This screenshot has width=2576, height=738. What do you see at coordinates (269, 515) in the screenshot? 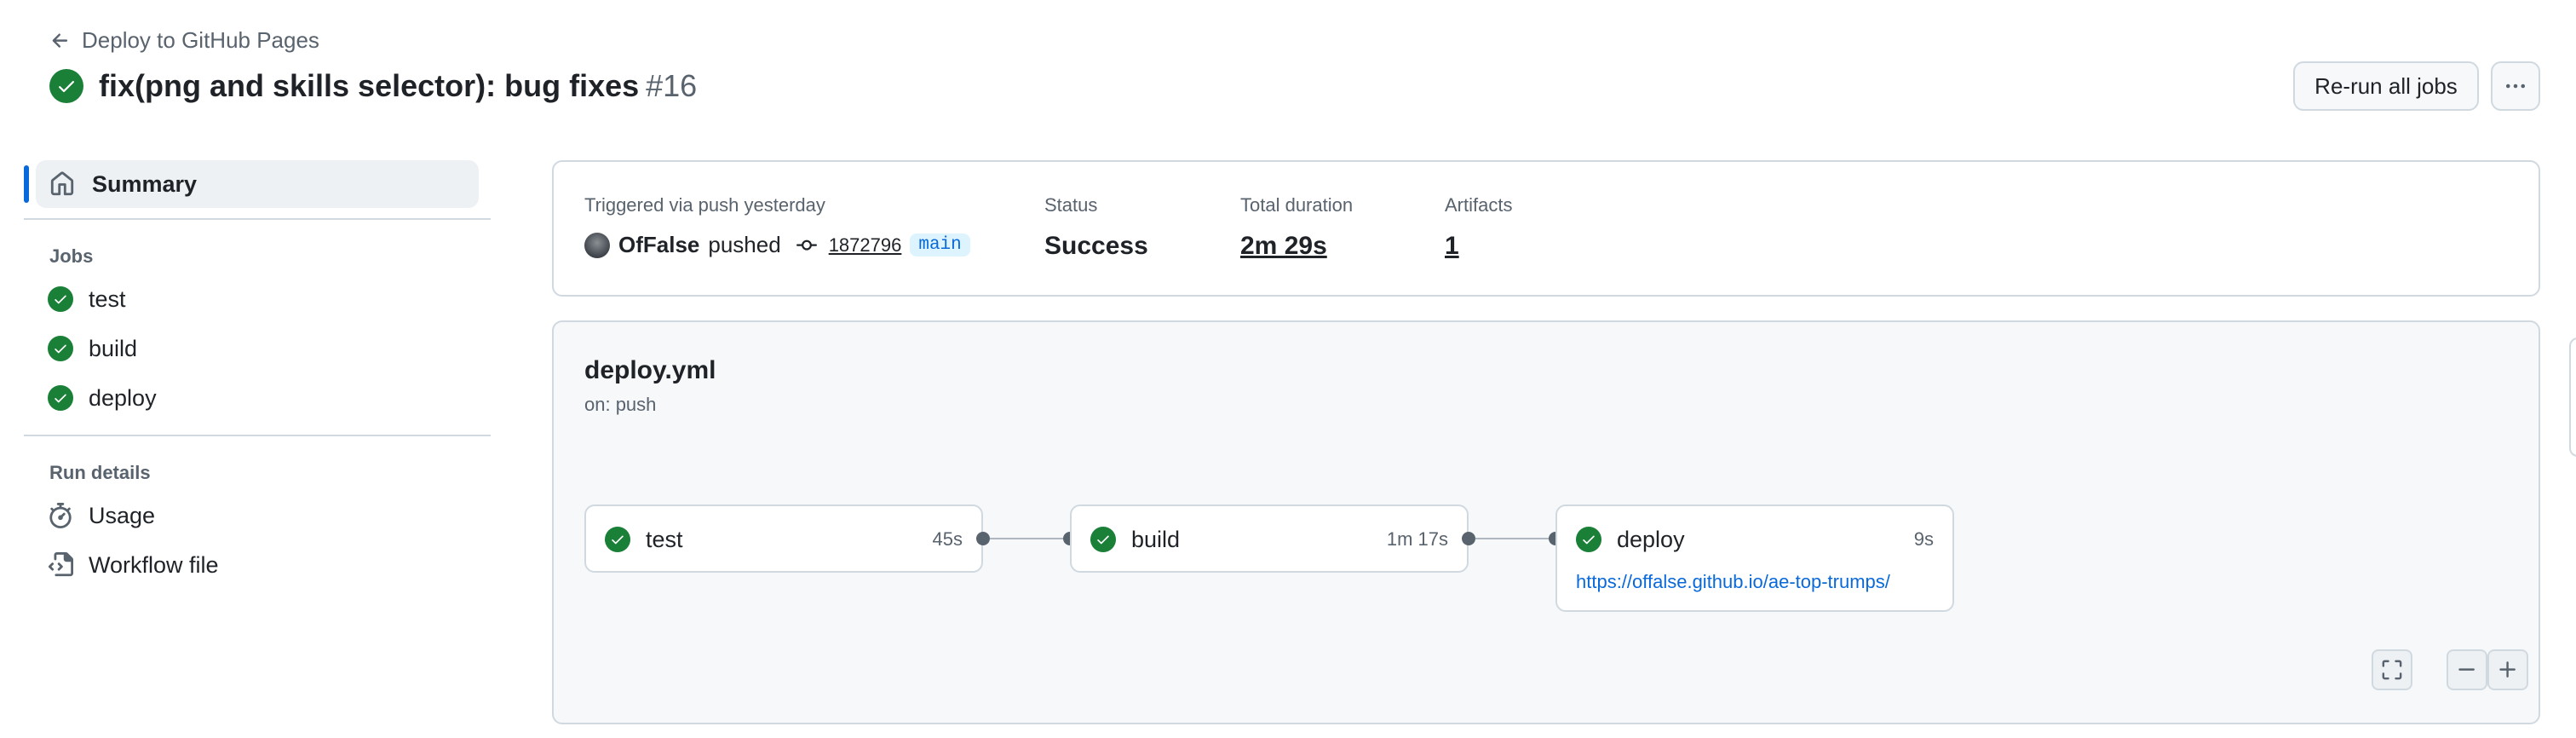
I see `sidebar-item-usage: Usage` at bounding box center [269, 515].